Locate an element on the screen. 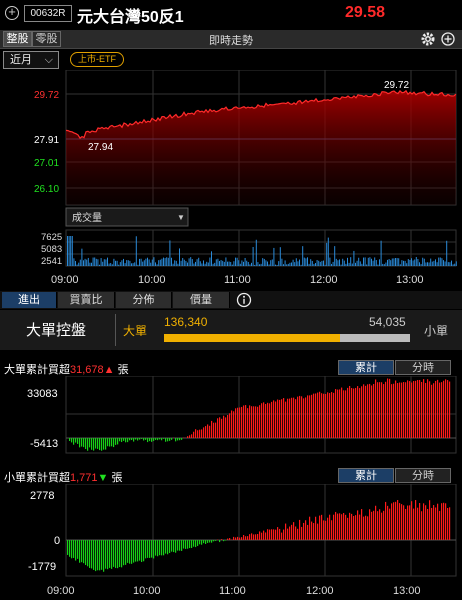 This screenshot has height=600, width=462. period-select: 近月 ⌵ is located at coordinates (31, 60).